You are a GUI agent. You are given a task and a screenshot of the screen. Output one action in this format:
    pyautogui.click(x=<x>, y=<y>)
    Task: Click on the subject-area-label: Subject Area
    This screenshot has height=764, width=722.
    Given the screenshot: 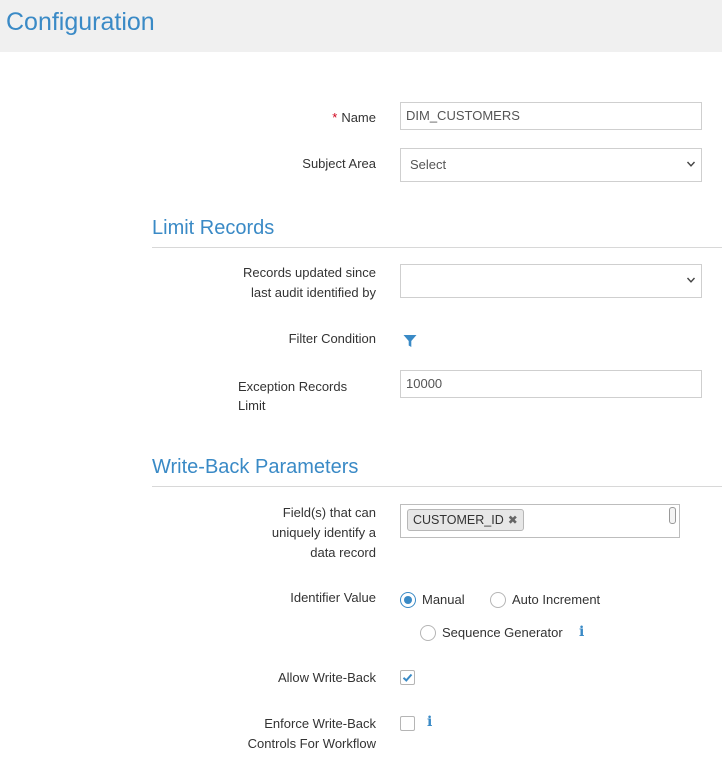 What is the action you would take?
    pyautogui.click(x=339, y=163)
    